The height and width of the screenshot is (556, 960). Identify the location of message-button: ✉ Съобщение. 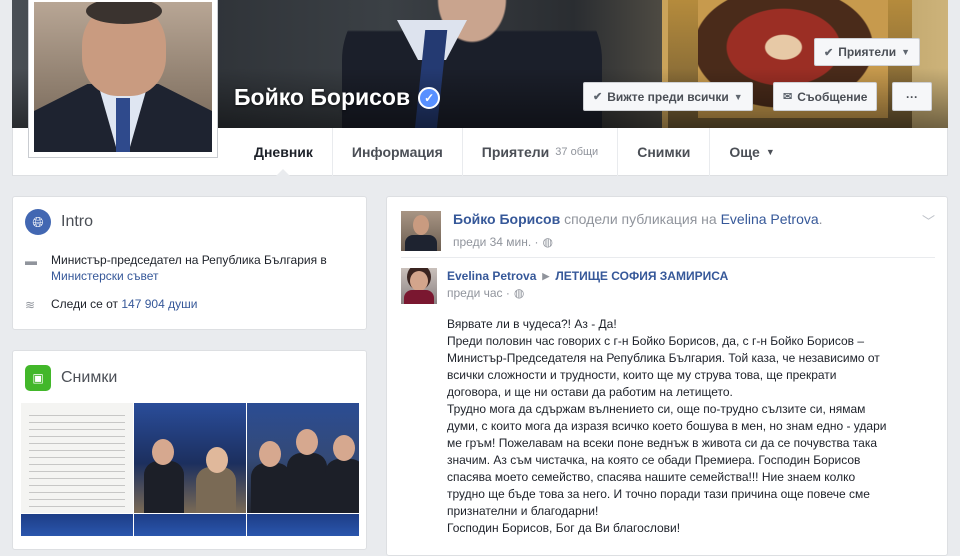
(825, 96).